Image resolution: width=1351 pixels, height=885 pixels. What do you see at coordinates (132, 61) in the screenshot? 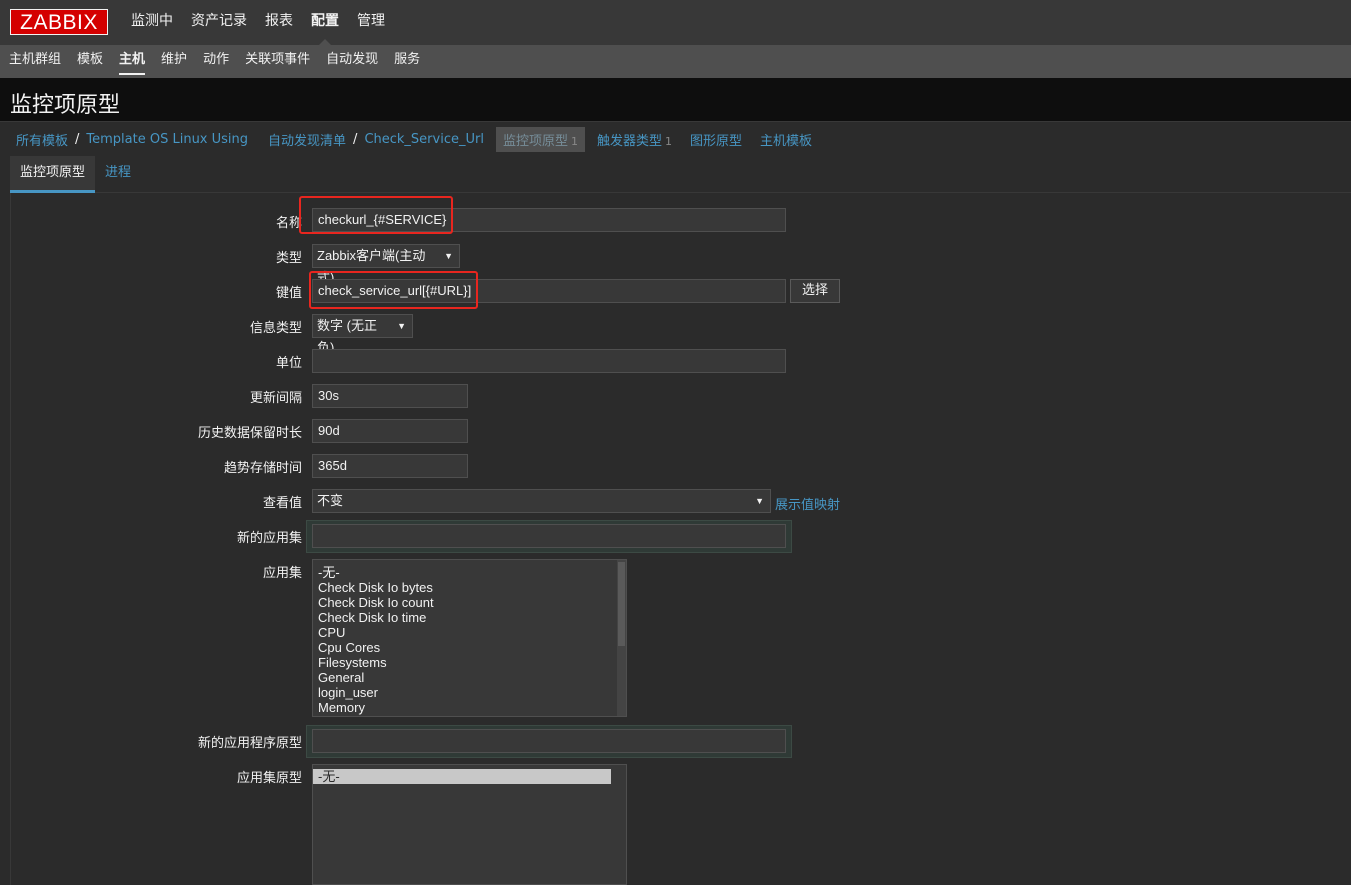
I see `sub-nav-hosts: 主机` at bounding box center [132, 61].